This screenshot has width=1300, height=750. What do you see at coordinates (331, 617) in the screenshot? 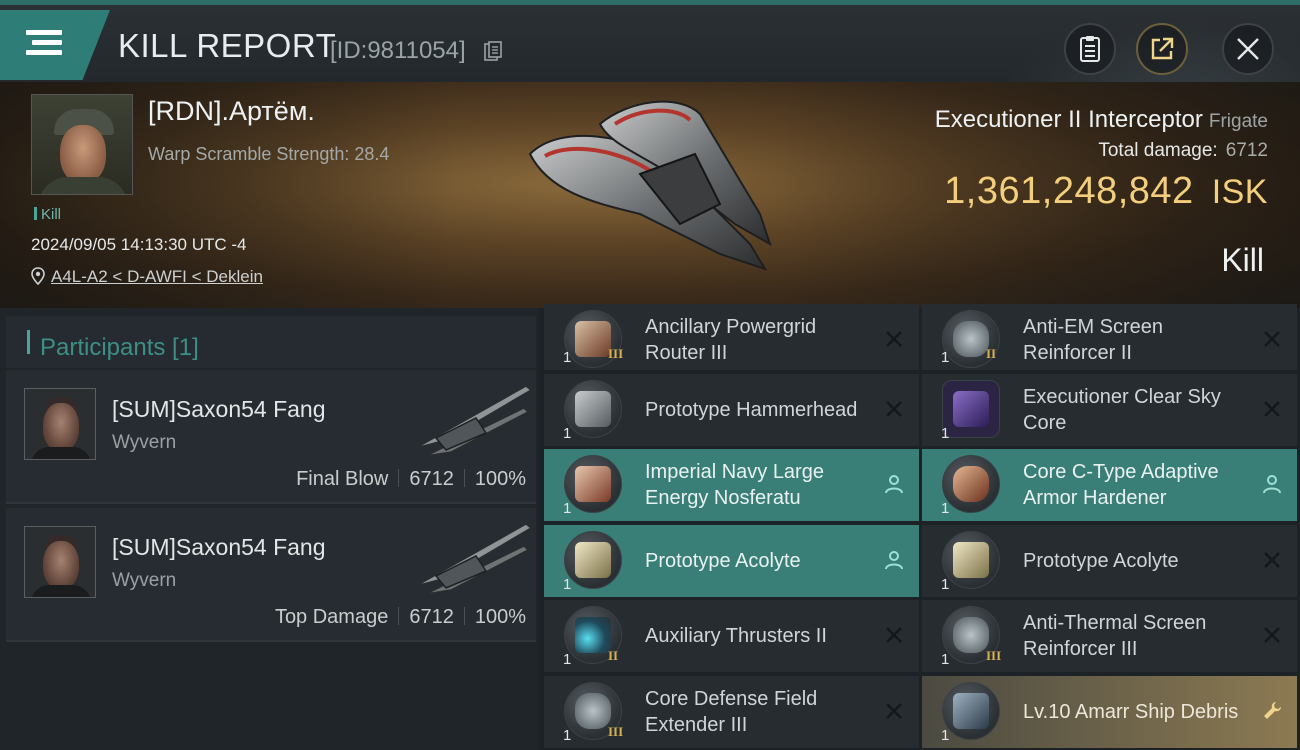
I see `attacker-role: Top Damage` at bounding box center [331, 617].